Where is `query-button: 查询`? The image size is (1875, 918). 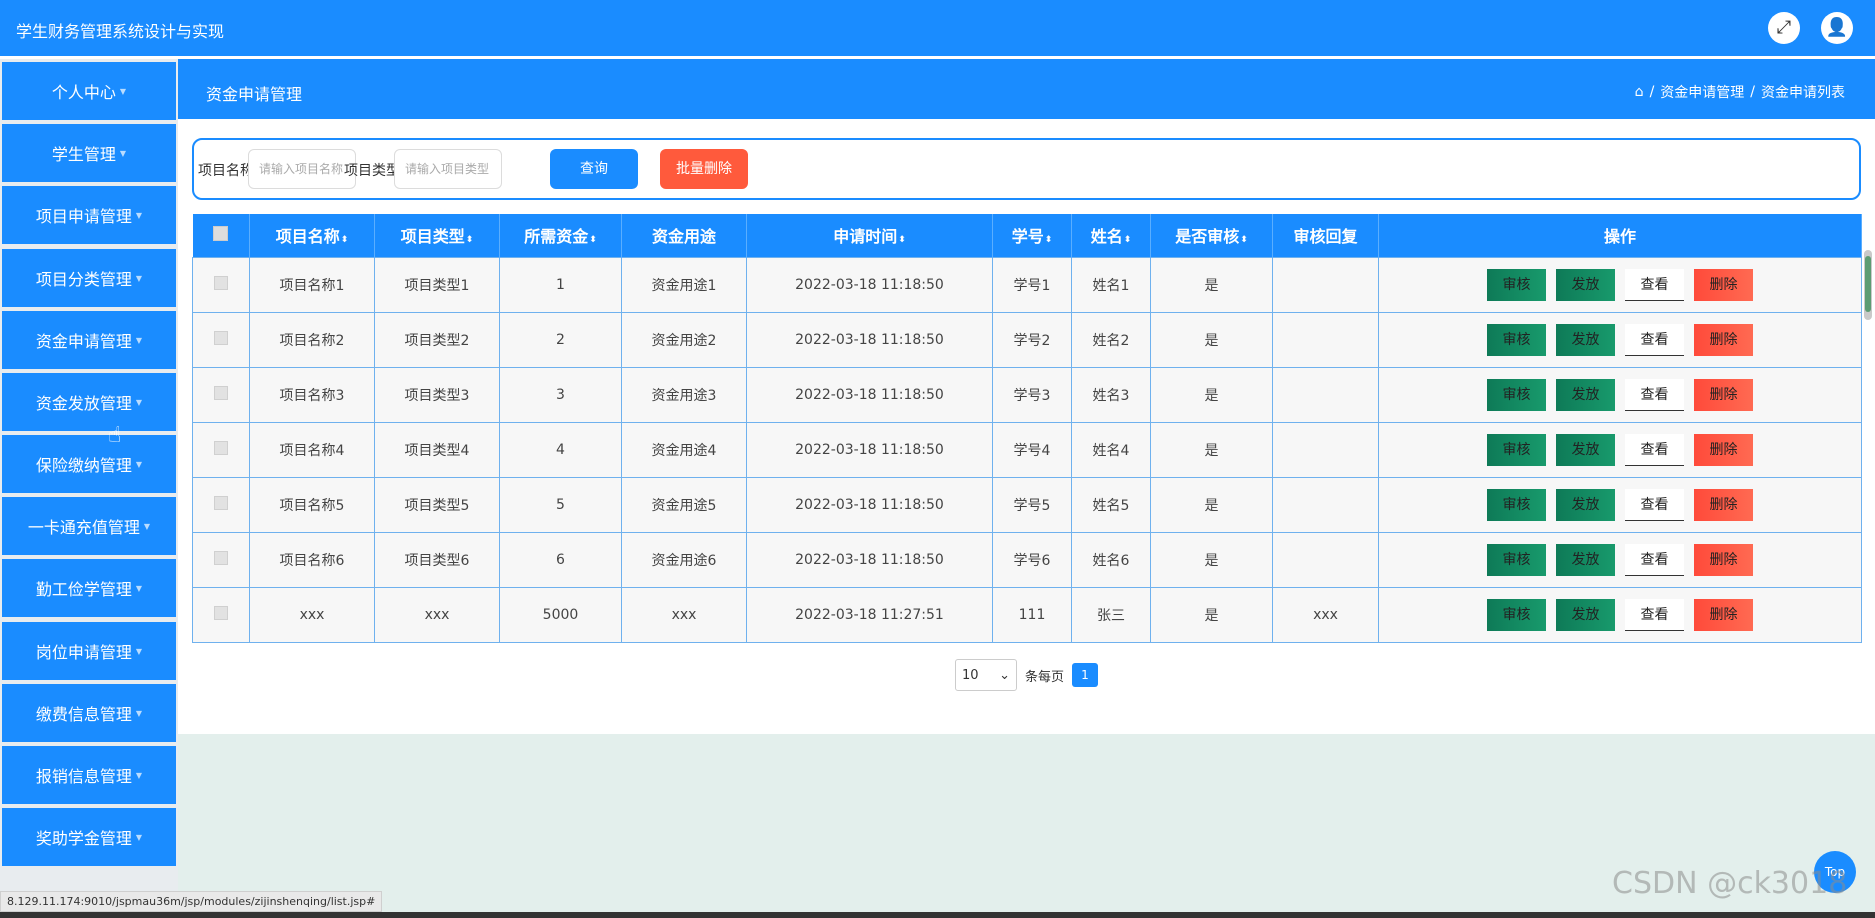 query-button: 查询 is located at coordinates (594, 169).